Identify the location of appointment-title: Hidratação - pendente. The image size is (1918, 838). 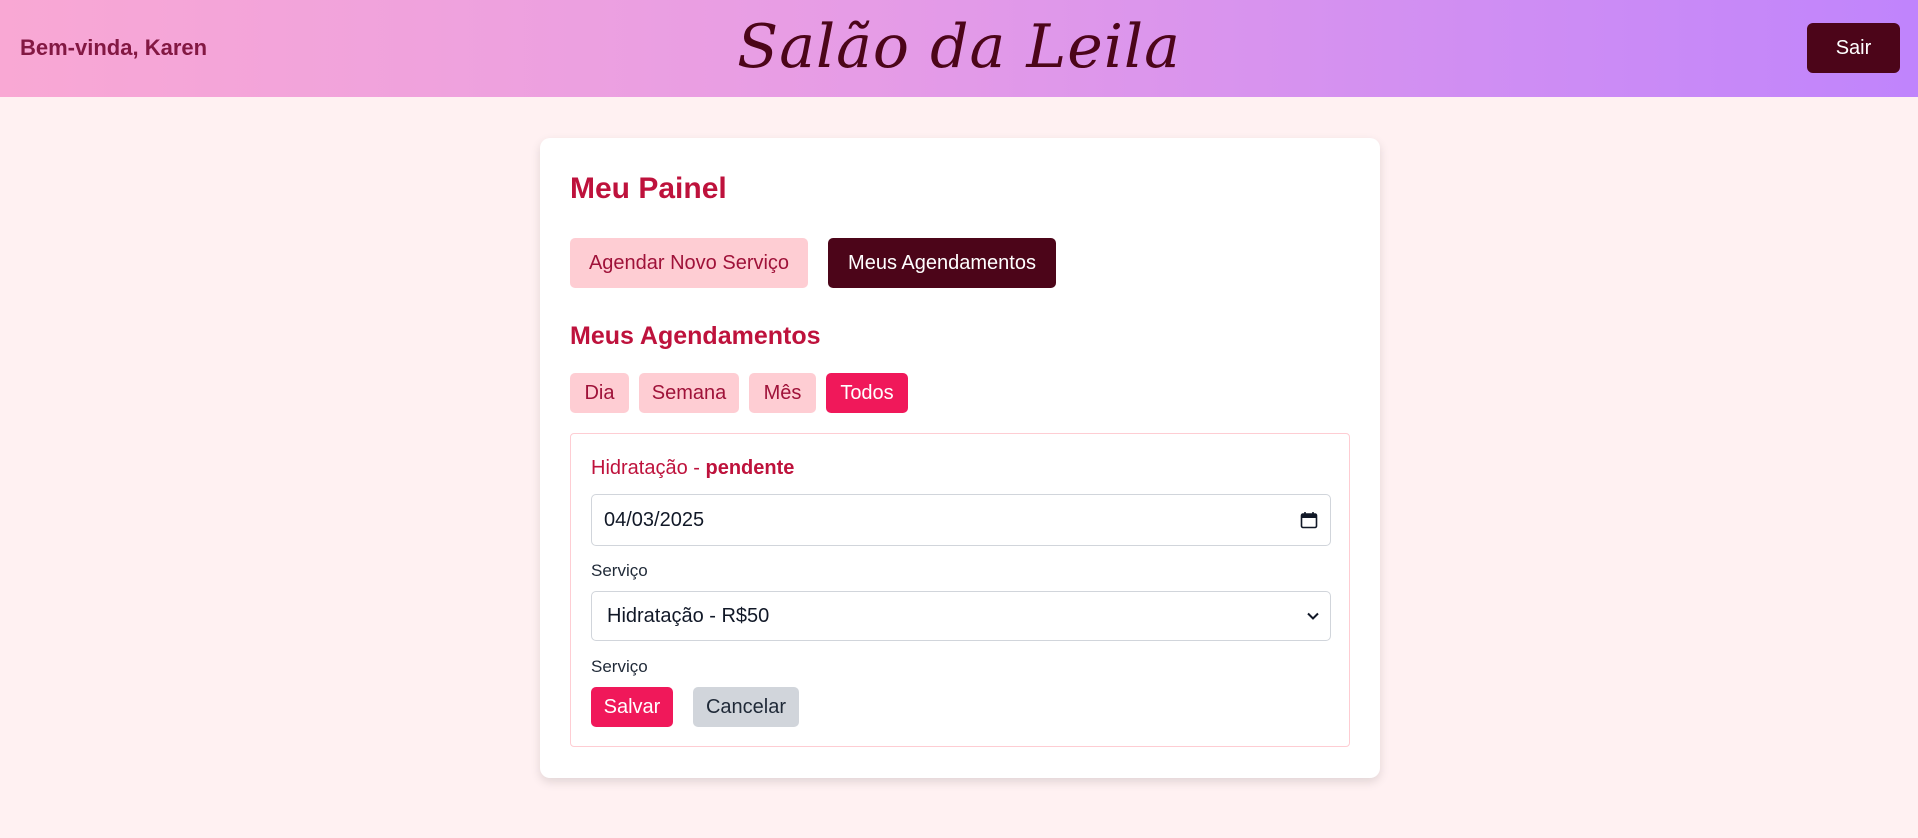
(692, 468).